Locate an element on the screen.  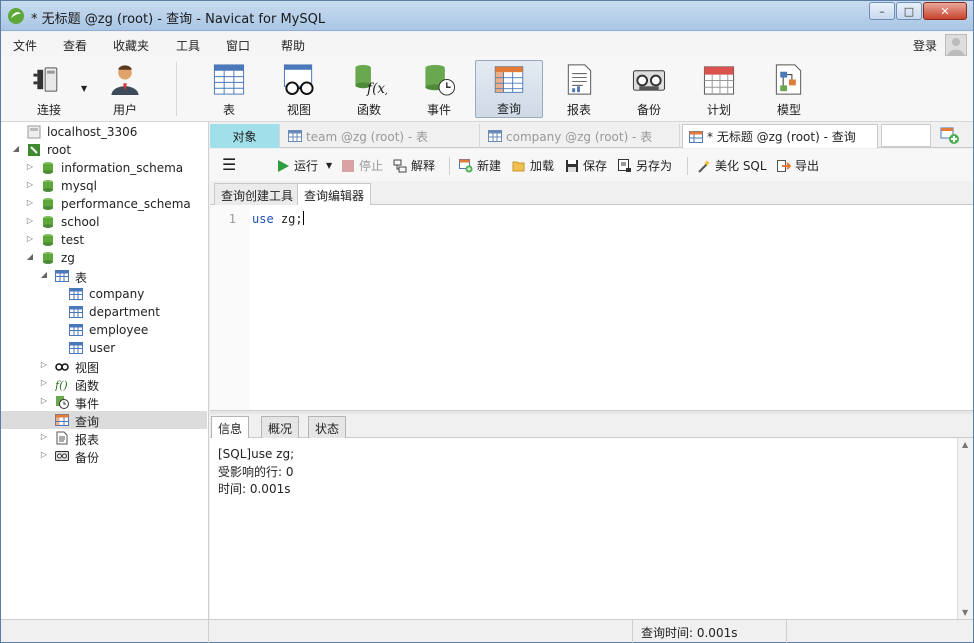
explain-button: 解释 is located at coordinates (414, 165).